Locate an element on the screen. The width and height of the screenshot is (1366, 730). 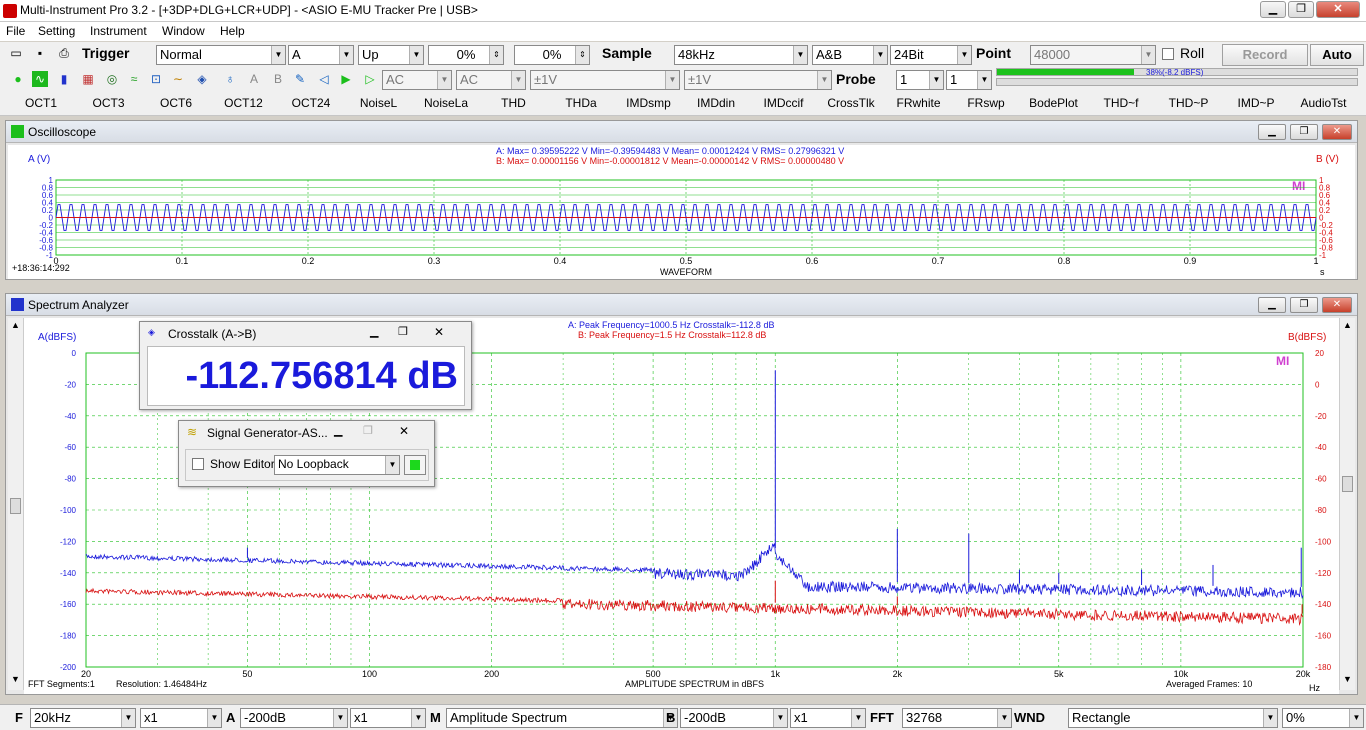
siggen-minimize-button: ▁ is located at coordinates (338, 430).